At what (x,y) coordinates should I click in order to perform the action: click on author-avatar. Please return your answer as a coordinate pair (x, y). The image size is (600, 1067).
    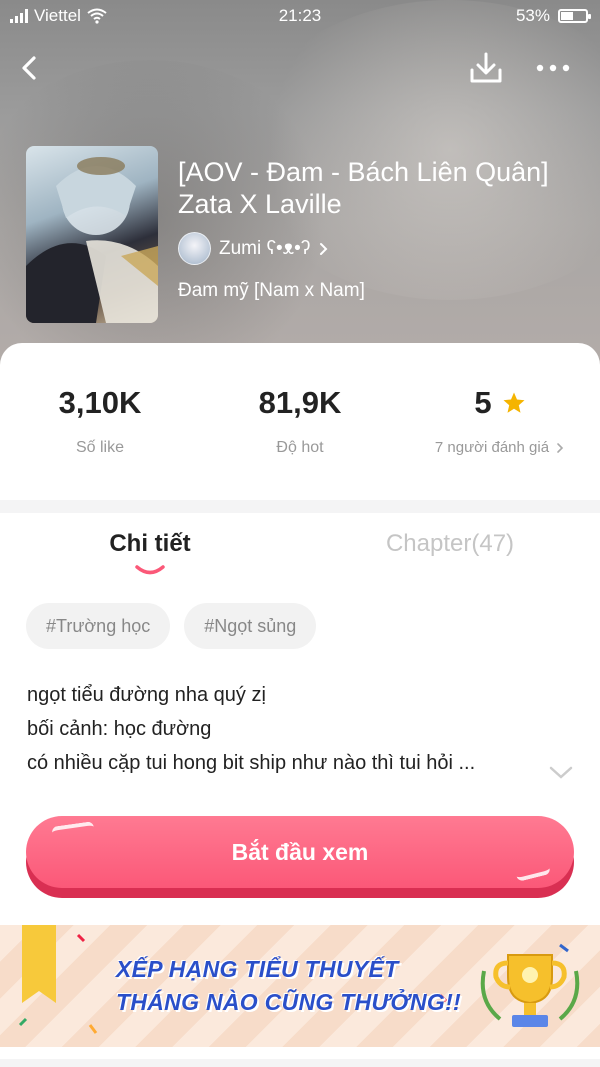
    Looking at the image, I should click on (194, 248).